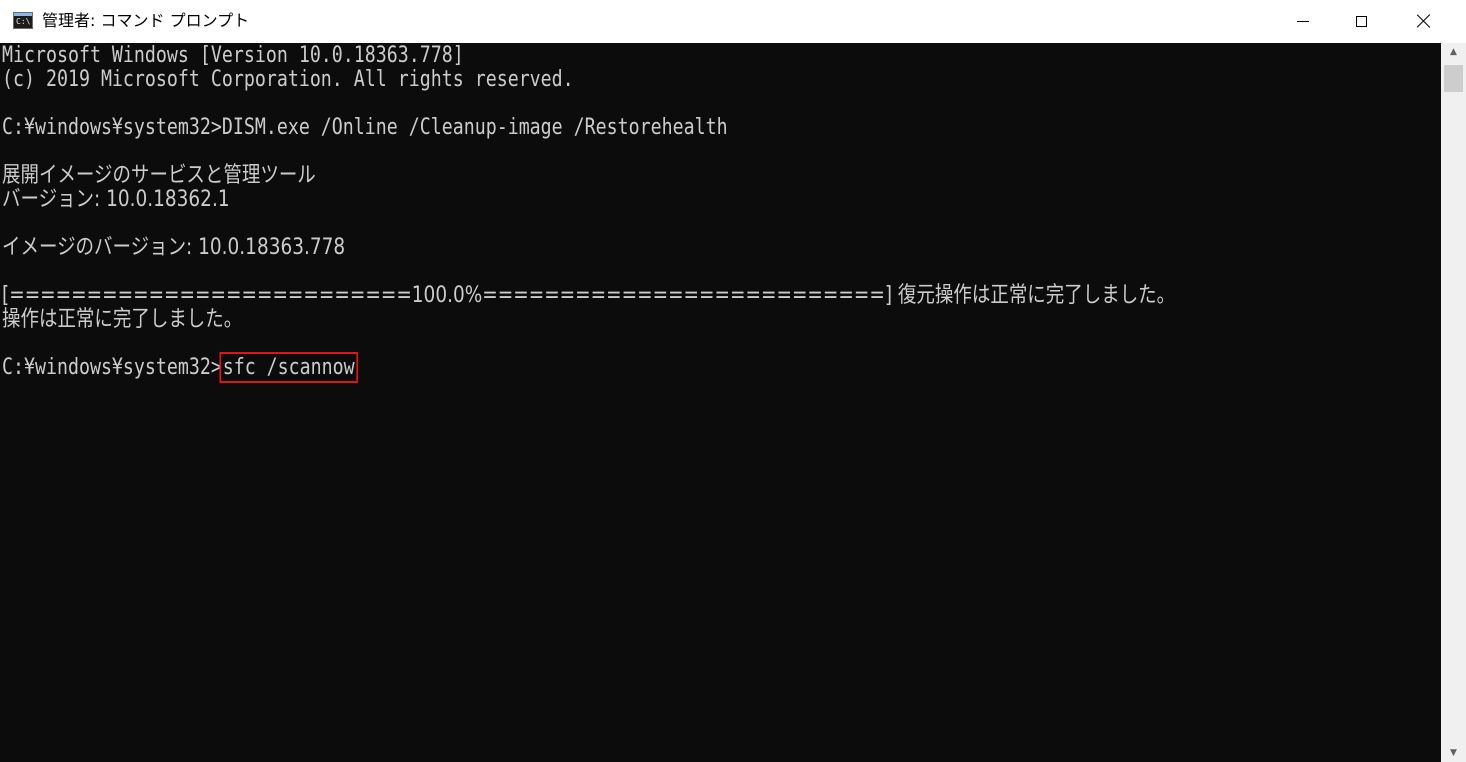 The image size is (1466, 762). I want to click on console-line-image-version: イメージのバージョン: 10.0.18363.778, so click(174, 247).